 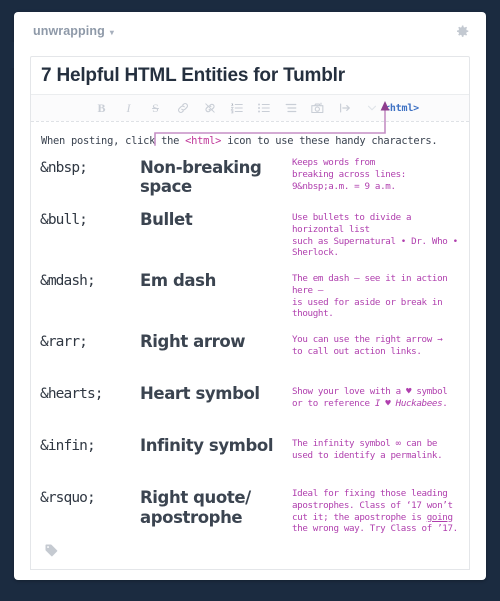 I want to click on entity-description-line-3a: cut it; the apostrophe is, so click(x=359, y=517).